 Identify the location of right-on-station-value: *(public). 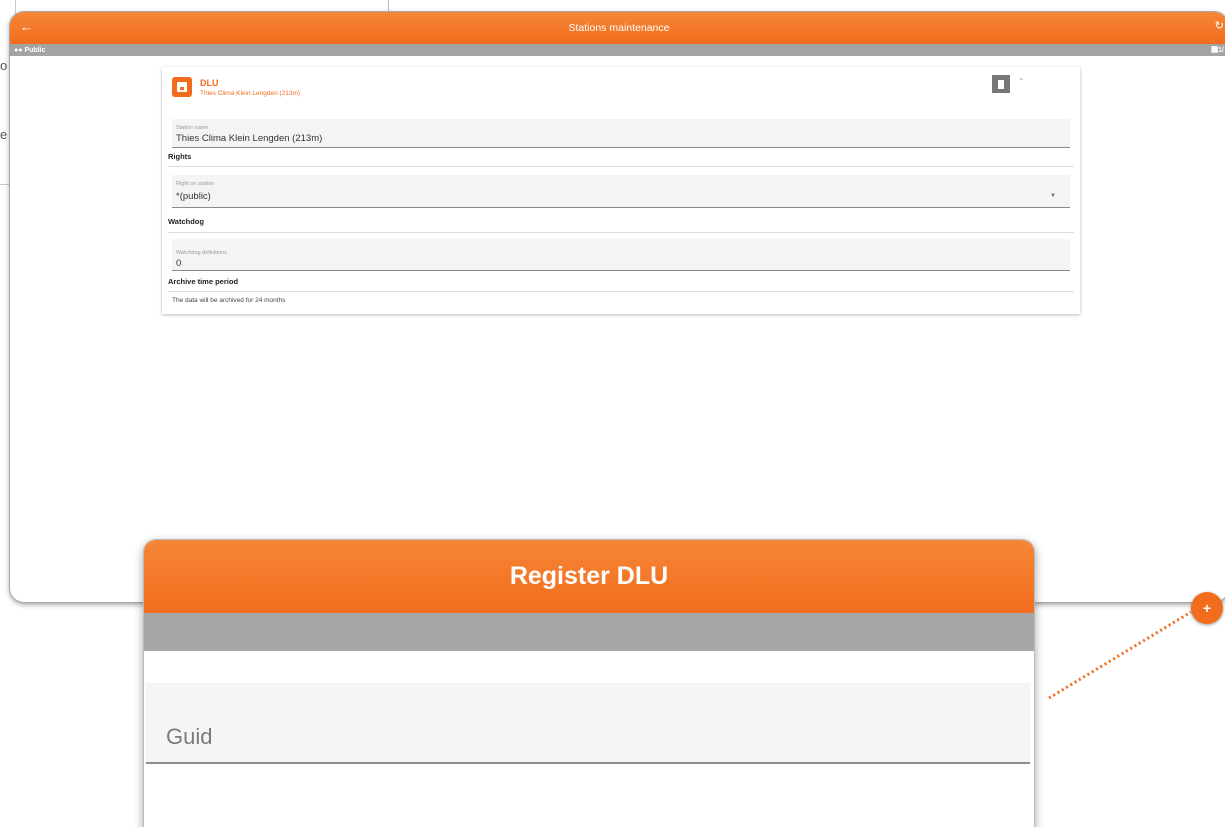
(193, 196).